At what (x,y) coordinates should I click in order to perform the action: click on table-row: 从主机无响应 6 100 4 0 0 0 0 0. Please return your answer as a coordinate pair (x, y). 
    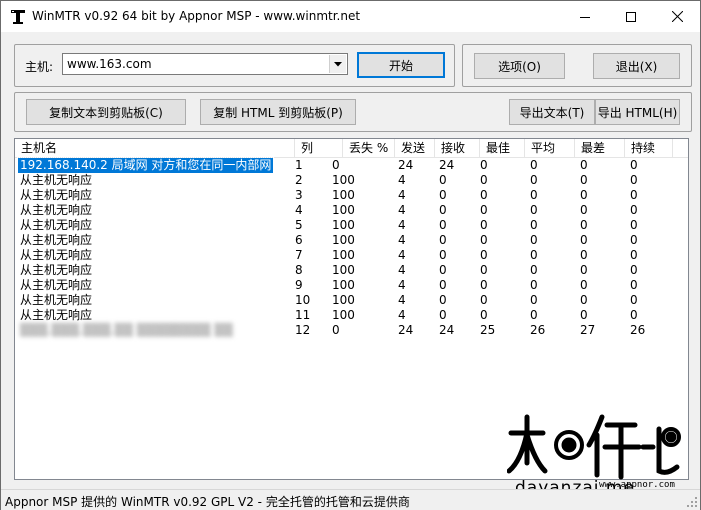
    Looking at the image, I should click on (351, 240).